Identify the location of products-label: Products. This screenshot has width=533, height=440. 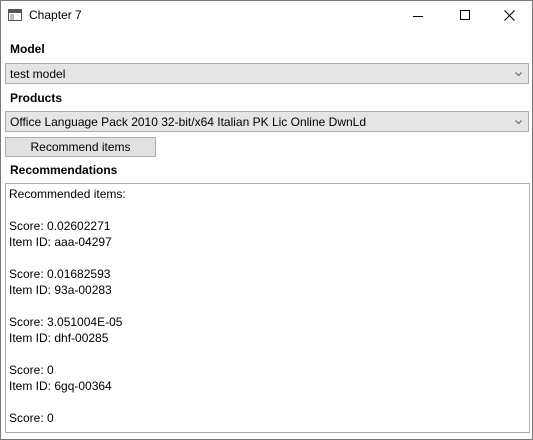
(36, 98).